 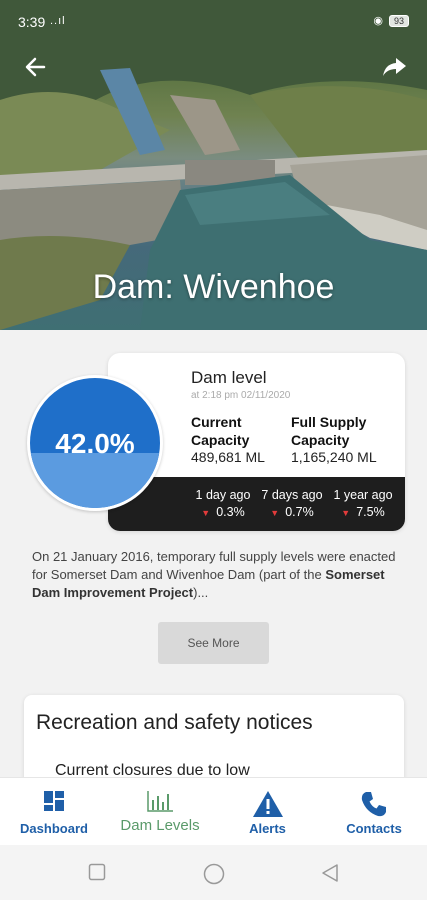 I want to click on dashboard-icon, so click(x=54, y=803).